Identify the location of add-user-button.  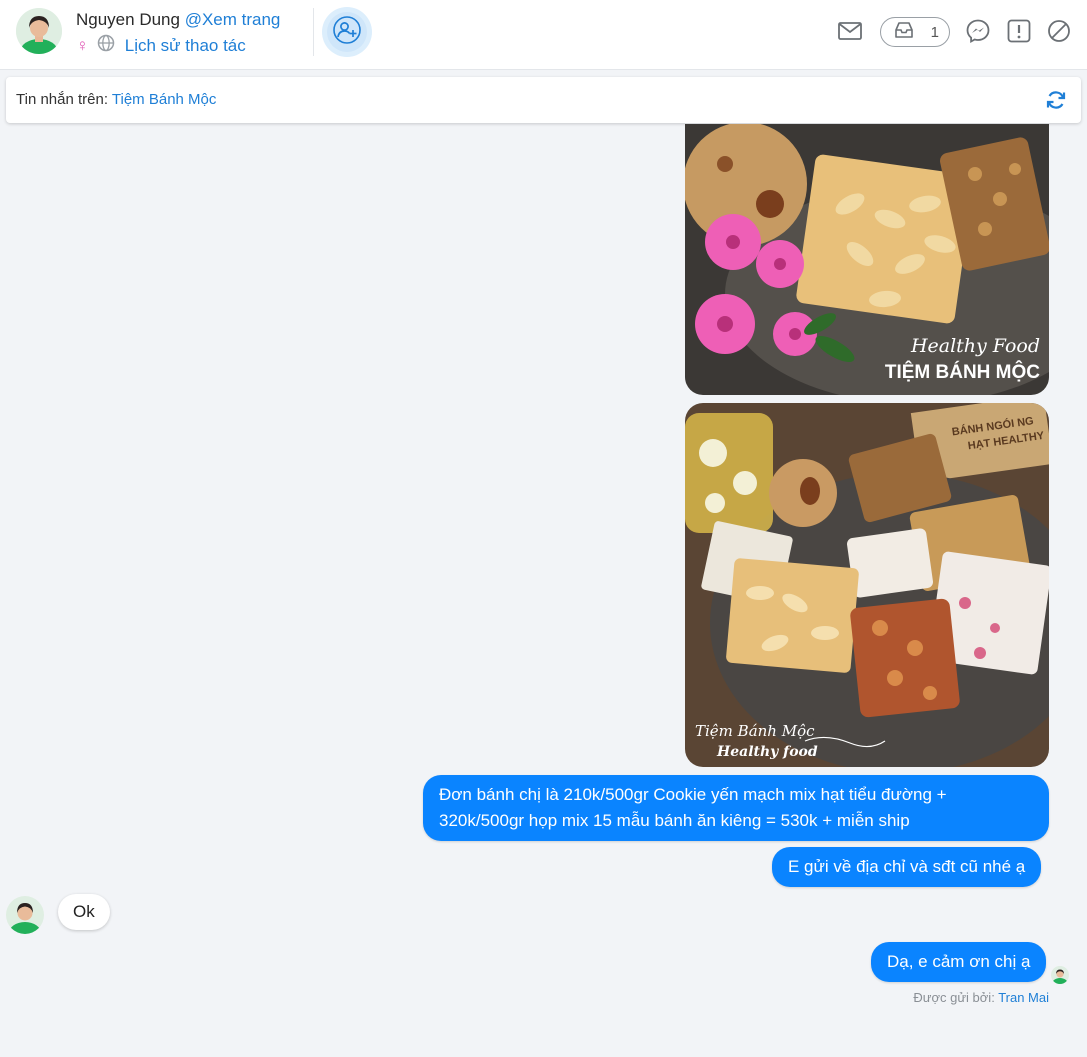
(347, 32).